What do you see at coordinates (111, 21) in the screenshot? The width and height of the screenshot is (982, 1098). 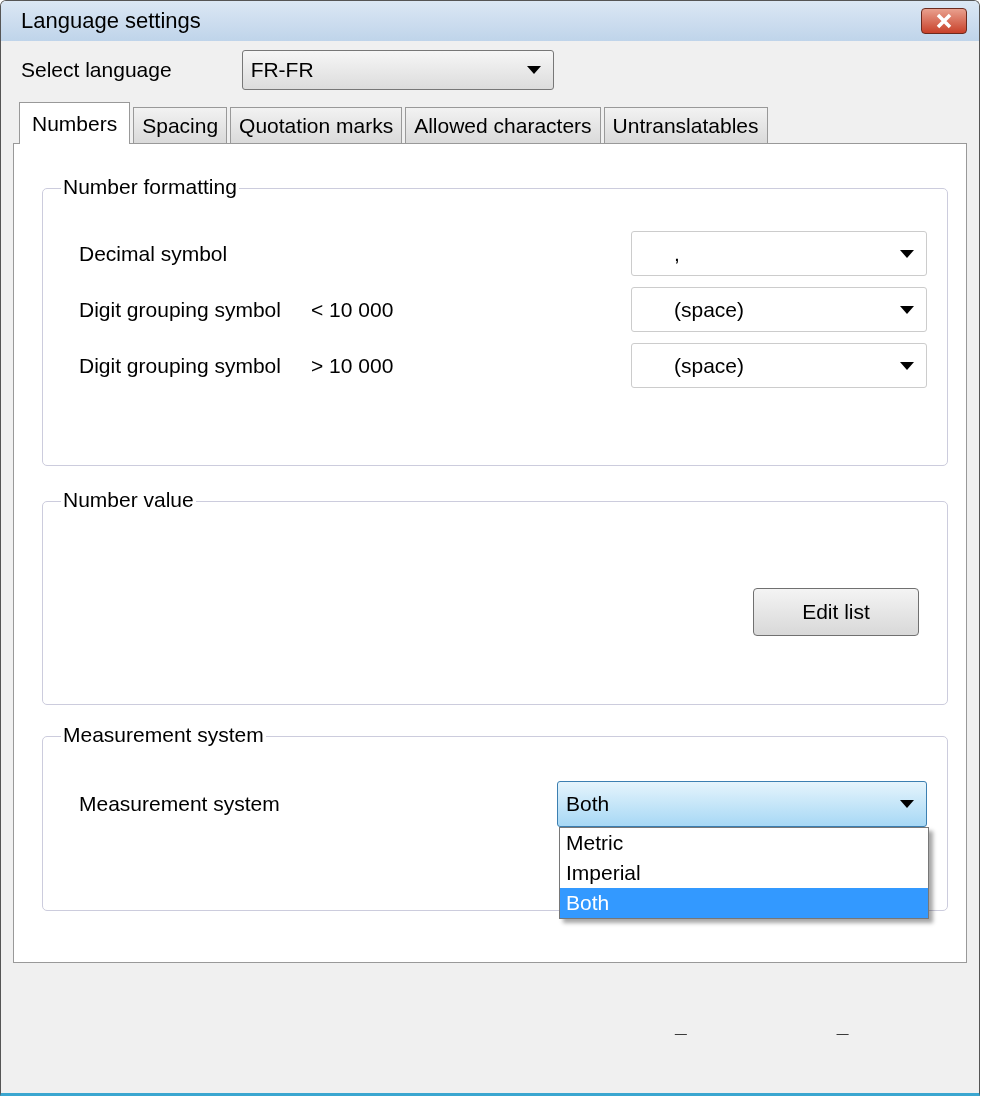 I see `window-title: Language settings` at bounding box center [111, 21].